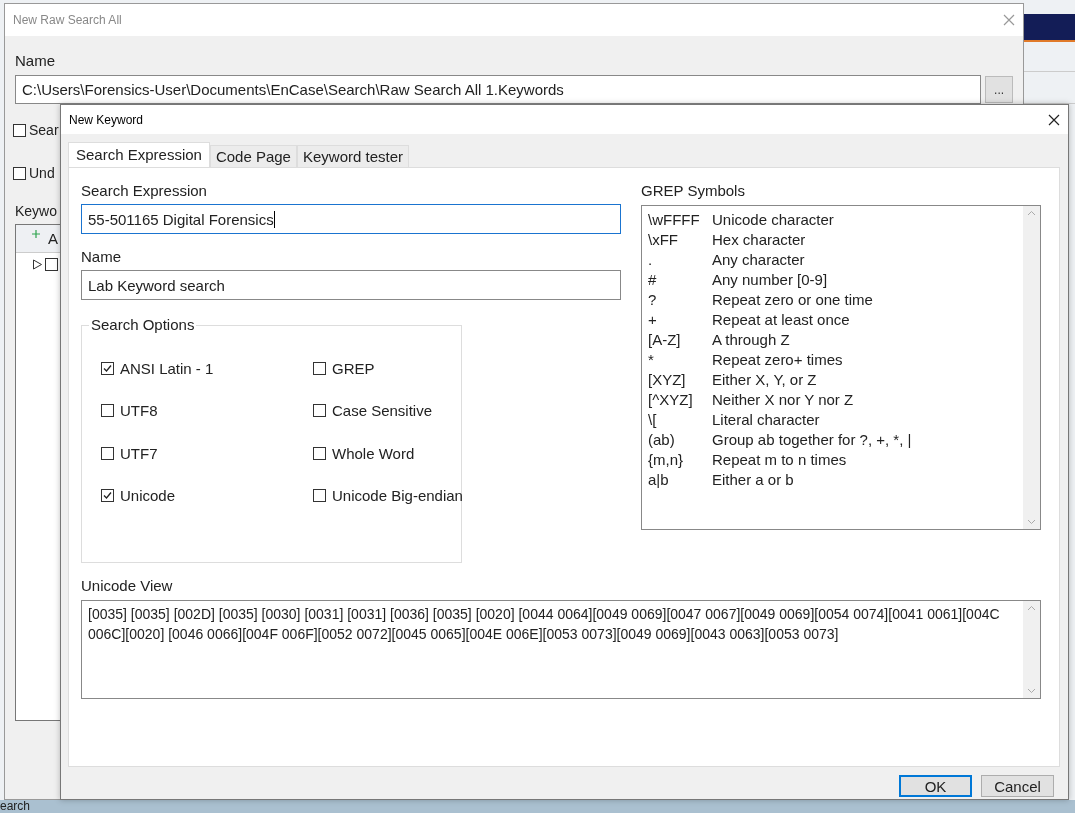  Describe the element at coordinates (127, 585) in the screenshot. I see `field-label: Unicode View` at that location.